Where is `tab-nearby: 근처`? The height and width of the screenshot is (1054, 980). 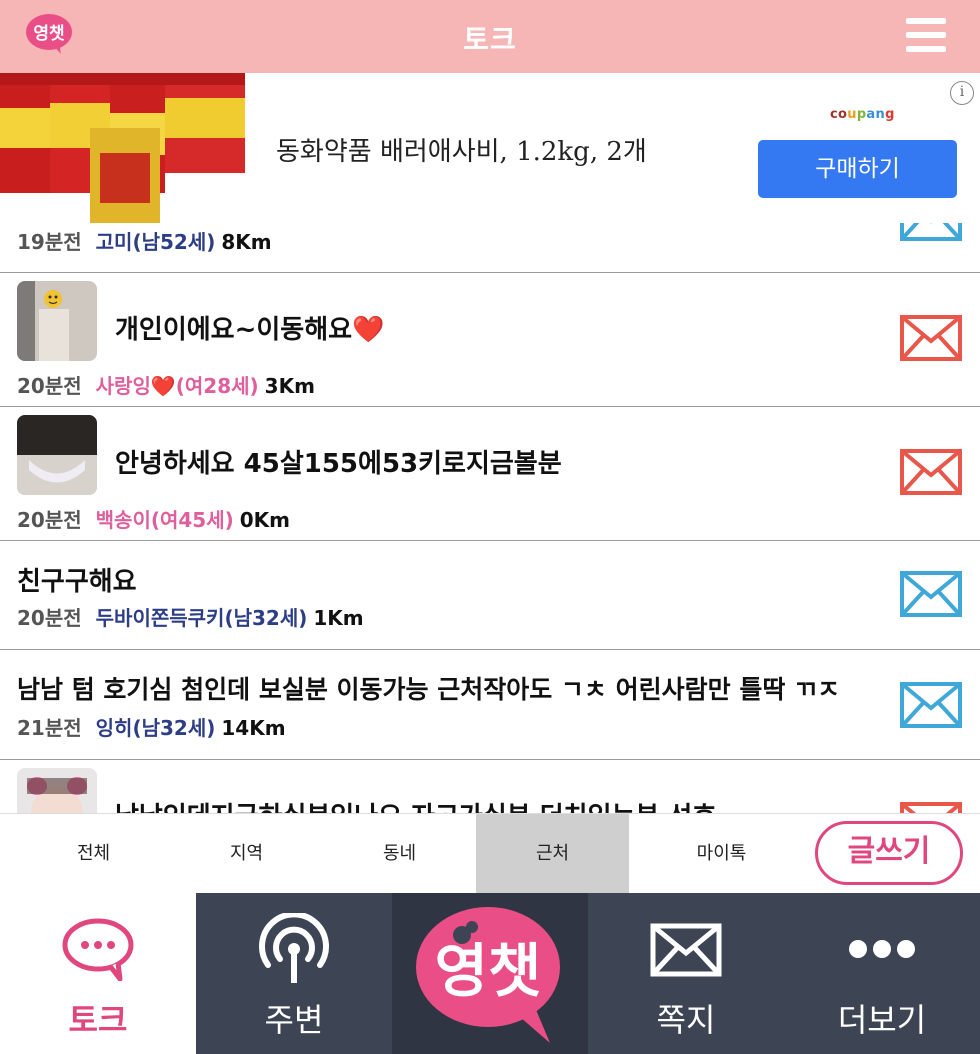 tab-nearby: 근처 is located at coordinates (552, 854).